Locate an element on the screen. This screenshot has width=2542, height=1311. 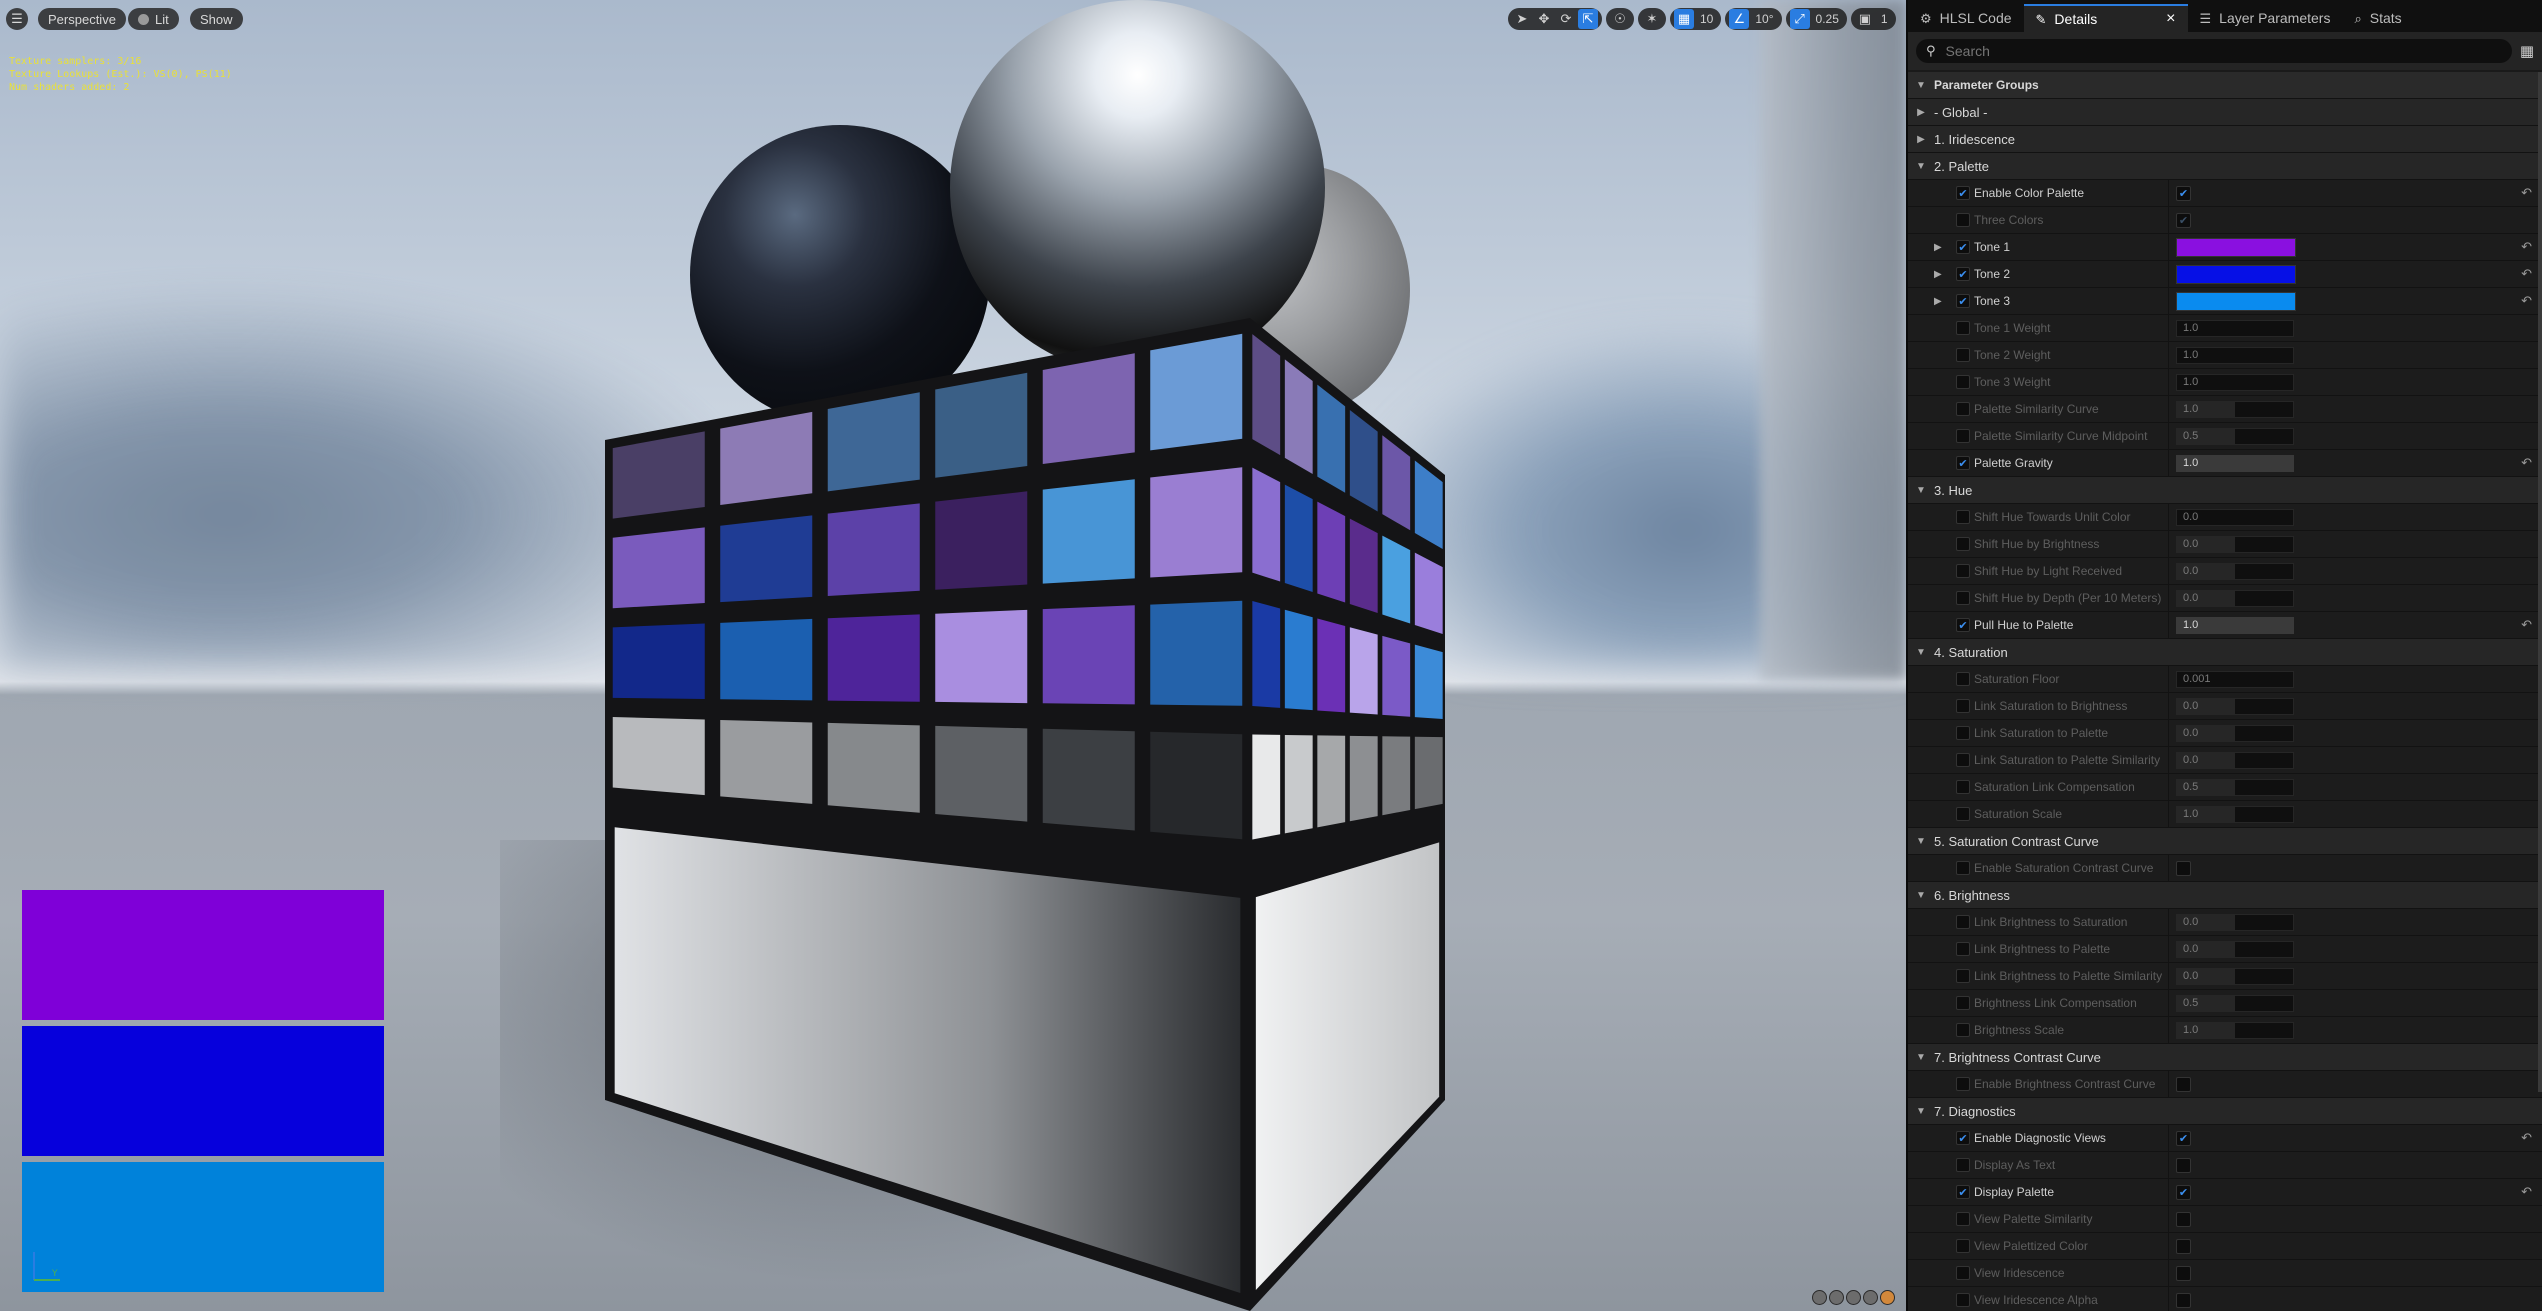
group-row: ▼ 2. Palette is located at coordinates (2225, 166).